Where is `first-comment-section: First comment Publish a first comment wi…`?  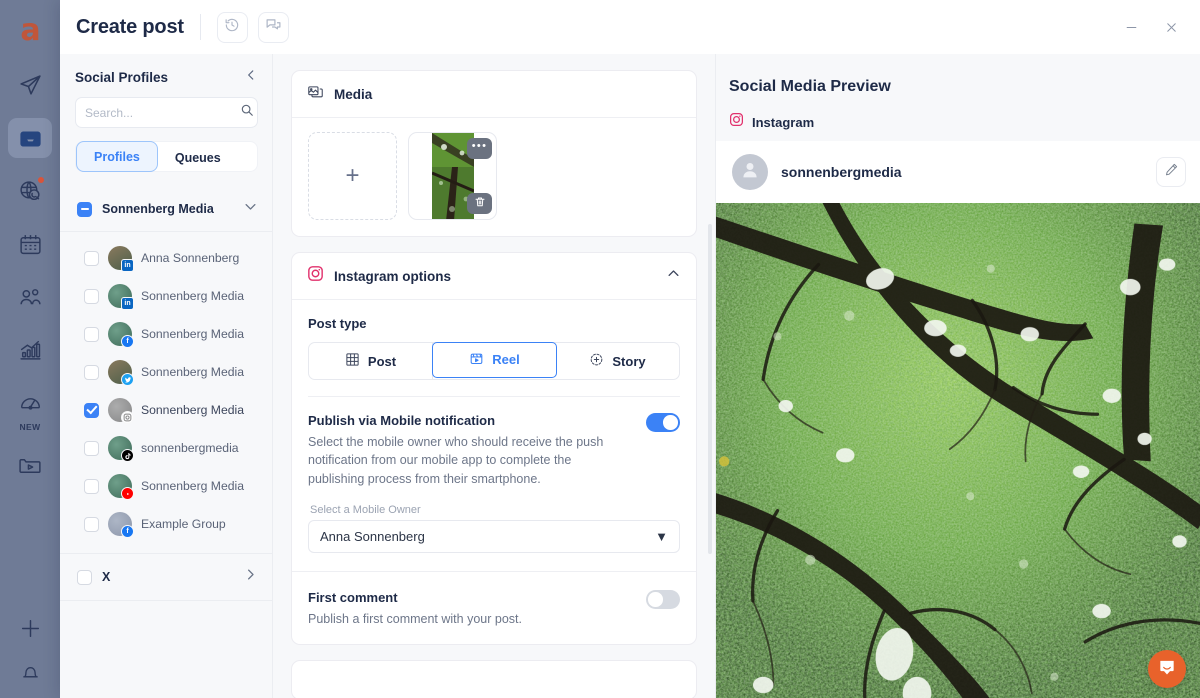 first-comment-section: First comment Publish a first comment wi… is located at coordinates (494, 608).